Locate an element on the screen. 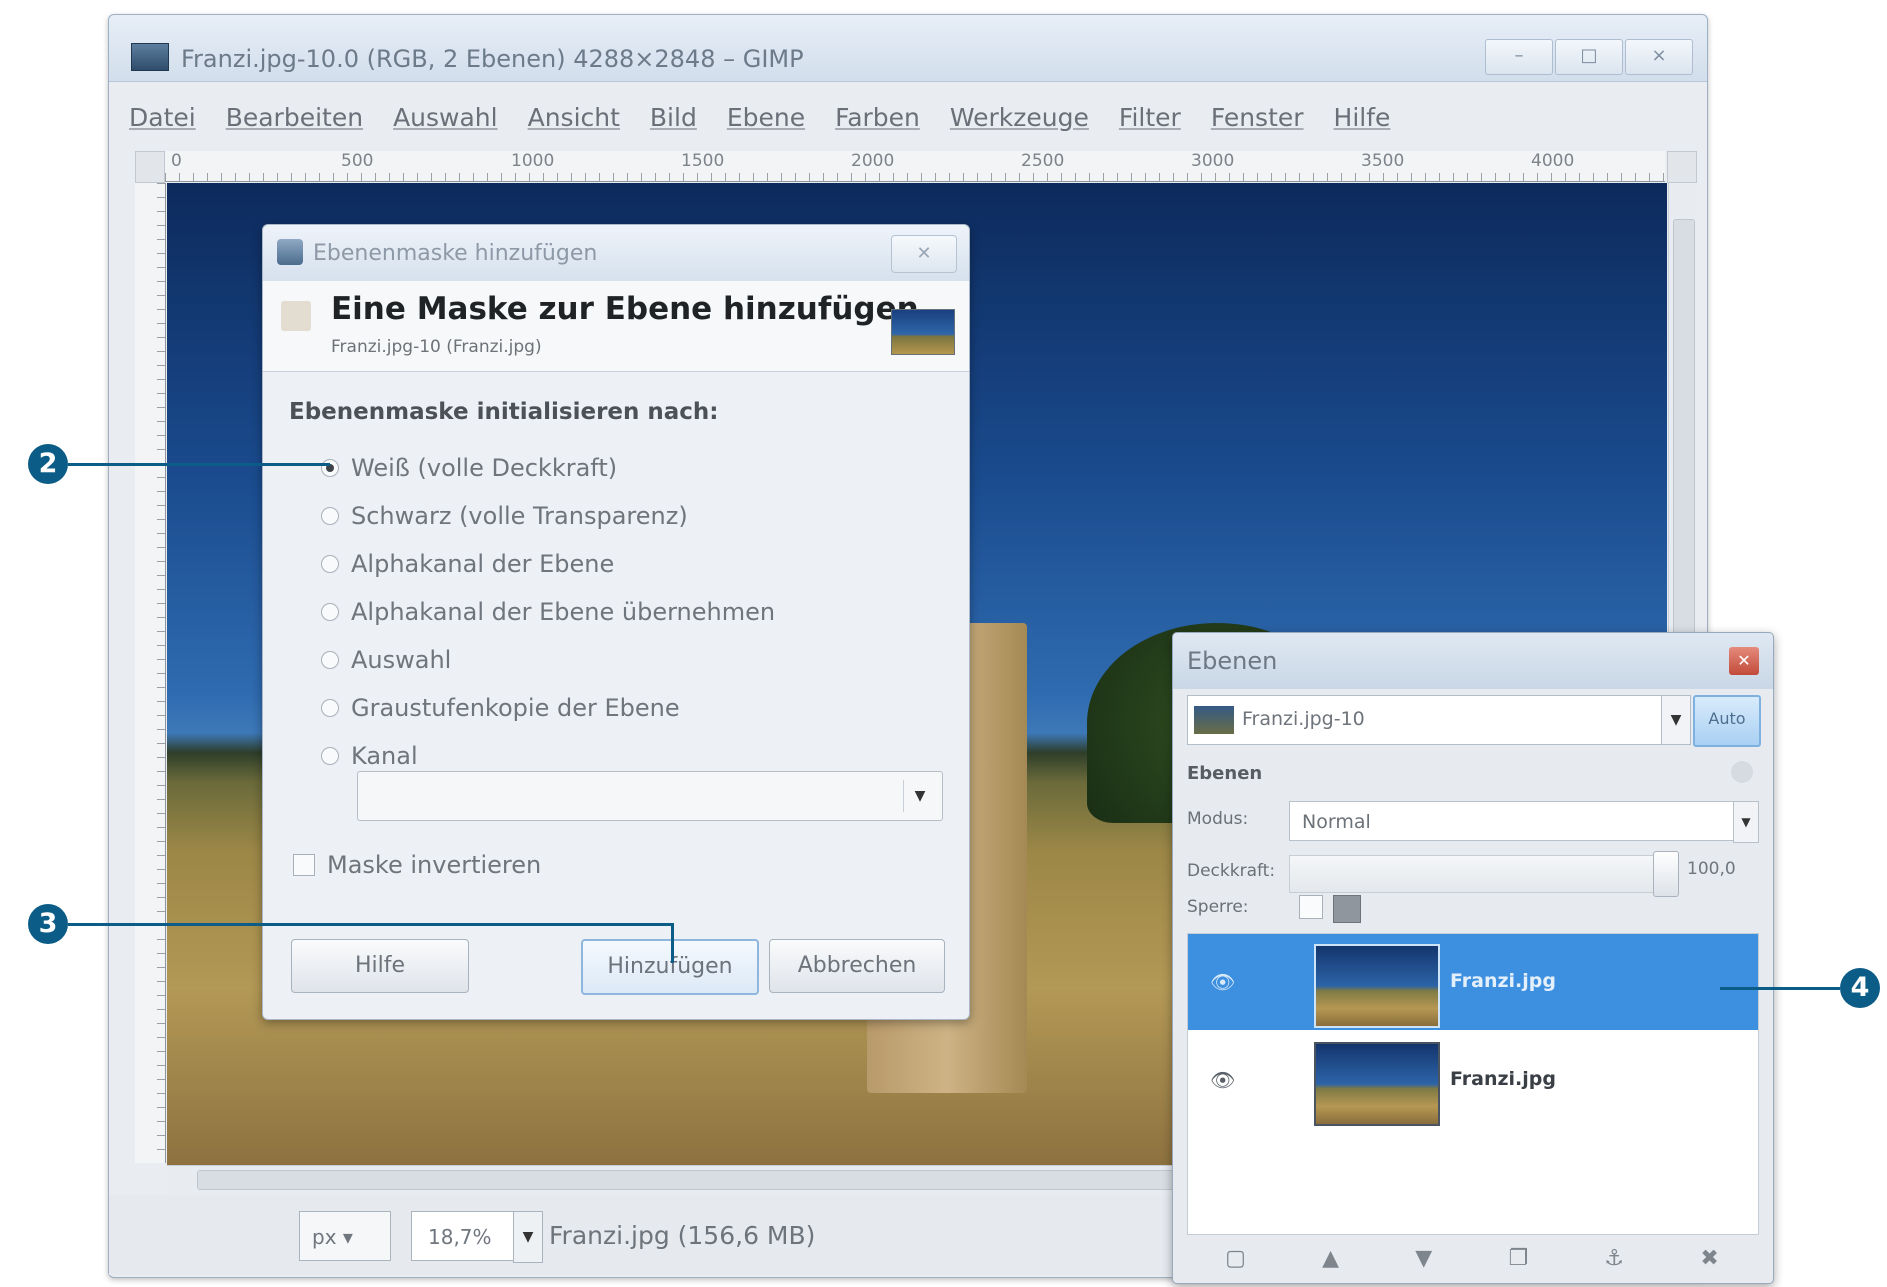  anchor-layer-icon: ⚓ is located at coordinates (1614, 1258).